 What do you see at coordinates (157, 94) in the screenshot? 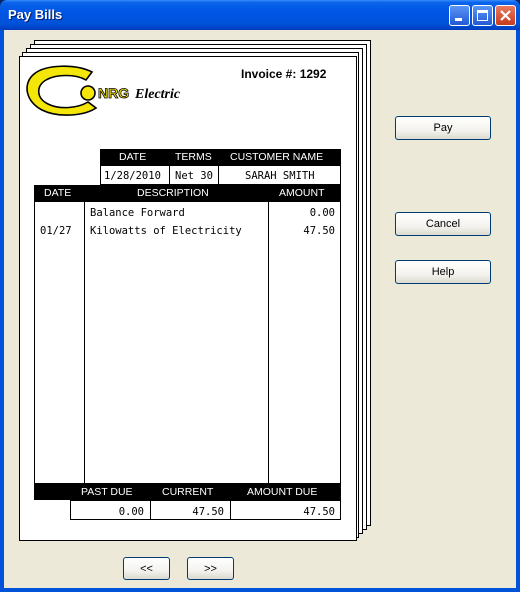
I see `svg-text: Electric` at bounding box center [157, 94].